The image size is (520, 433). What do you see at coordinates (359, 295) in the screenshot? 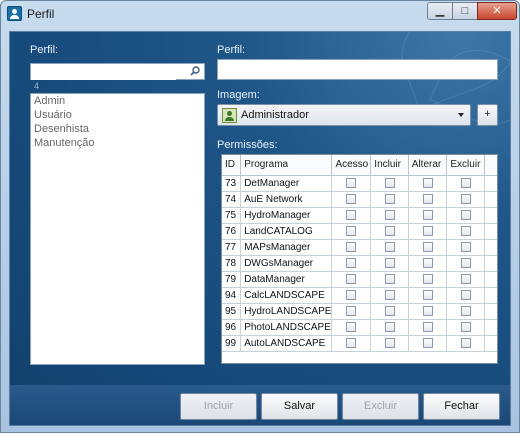
I see `table-row: 94 CalcLANDSCAPE` at bounding box center [359, 295].